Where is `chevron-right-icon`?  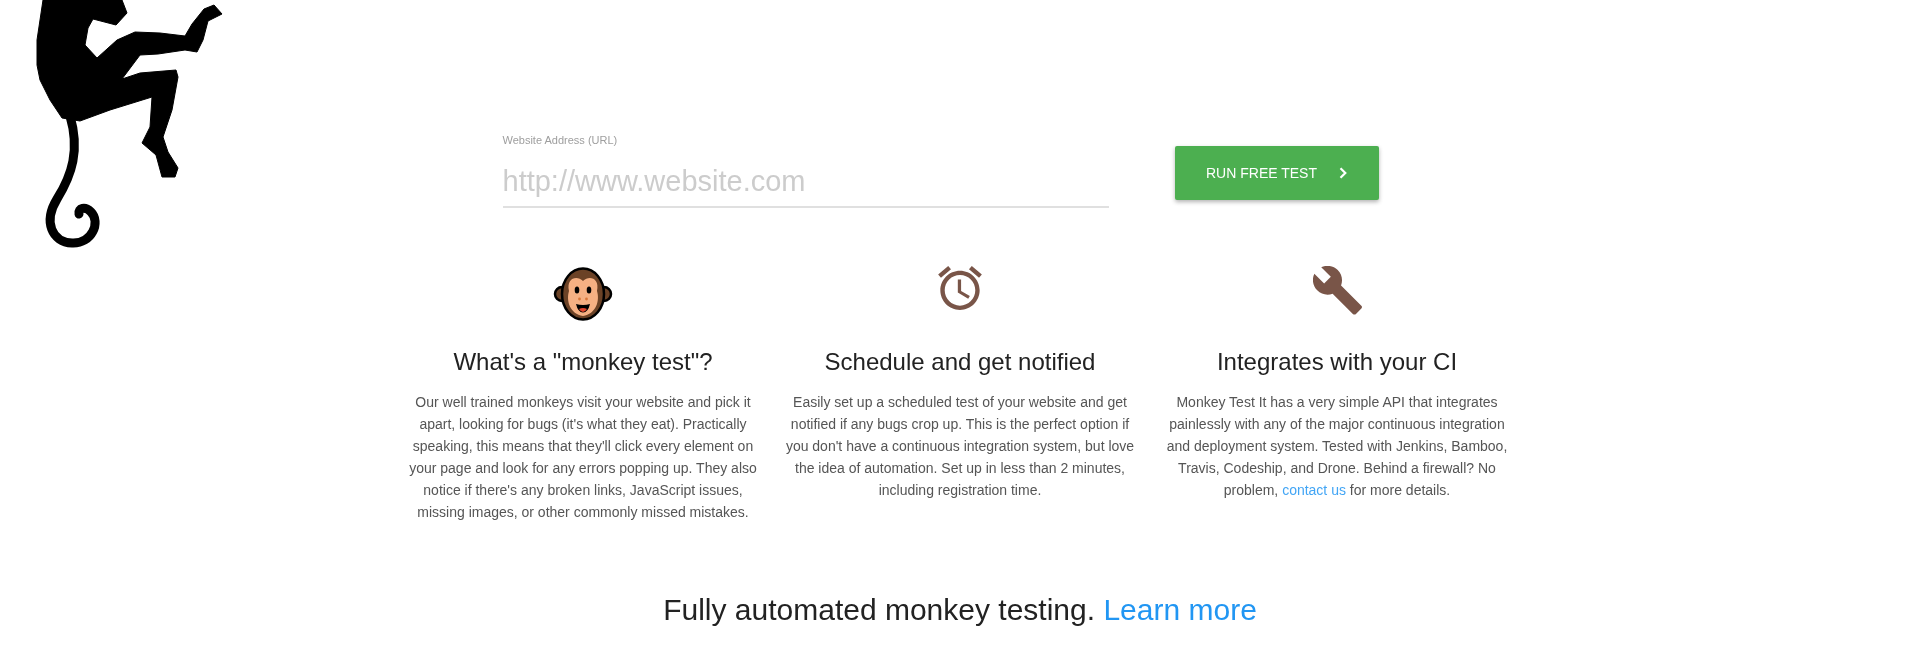 chevron-right-icon is located at coordinates (1343, 173).